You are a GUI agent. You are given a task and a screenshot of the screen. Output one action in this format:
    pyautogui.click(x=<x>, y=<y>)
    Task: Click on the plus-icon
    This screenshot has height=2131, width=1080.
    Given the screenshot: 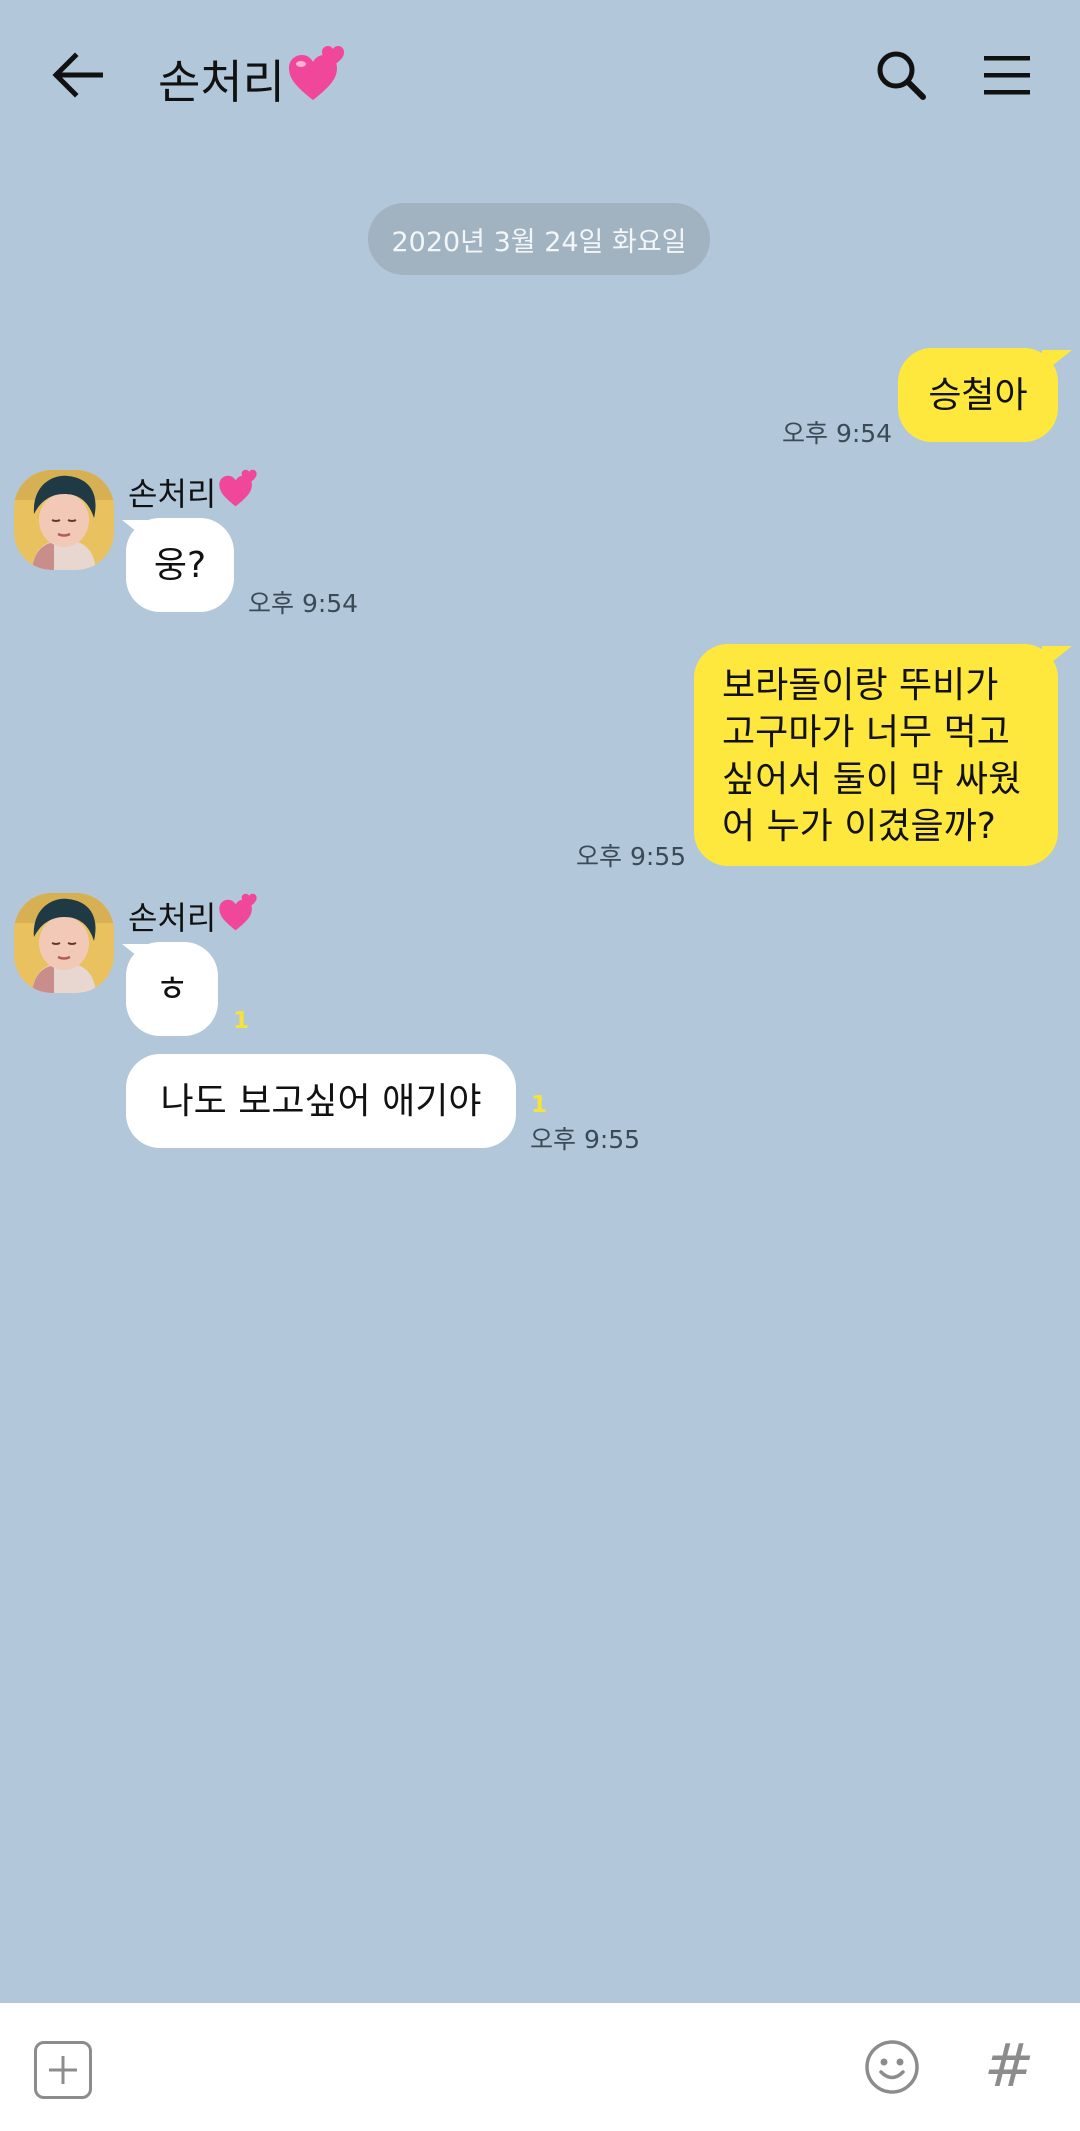 What is the action you would take?
    pyautogui.click(x=63, y=2070)
    